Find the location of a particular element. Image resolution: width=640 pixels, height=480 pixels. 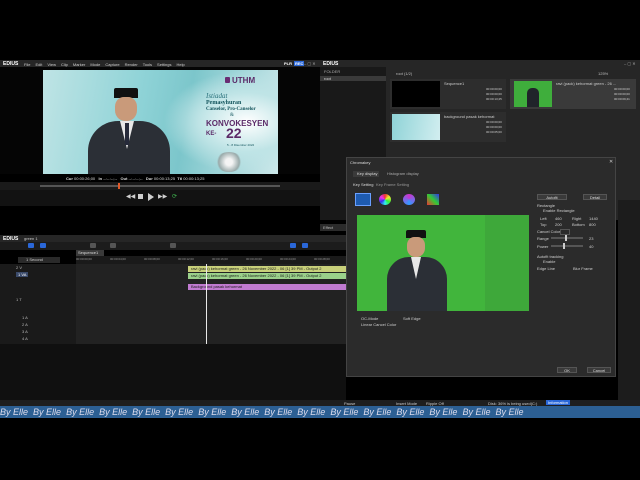

dur-timecode: 00:00:13;25 is located at coordinates (164, 178).